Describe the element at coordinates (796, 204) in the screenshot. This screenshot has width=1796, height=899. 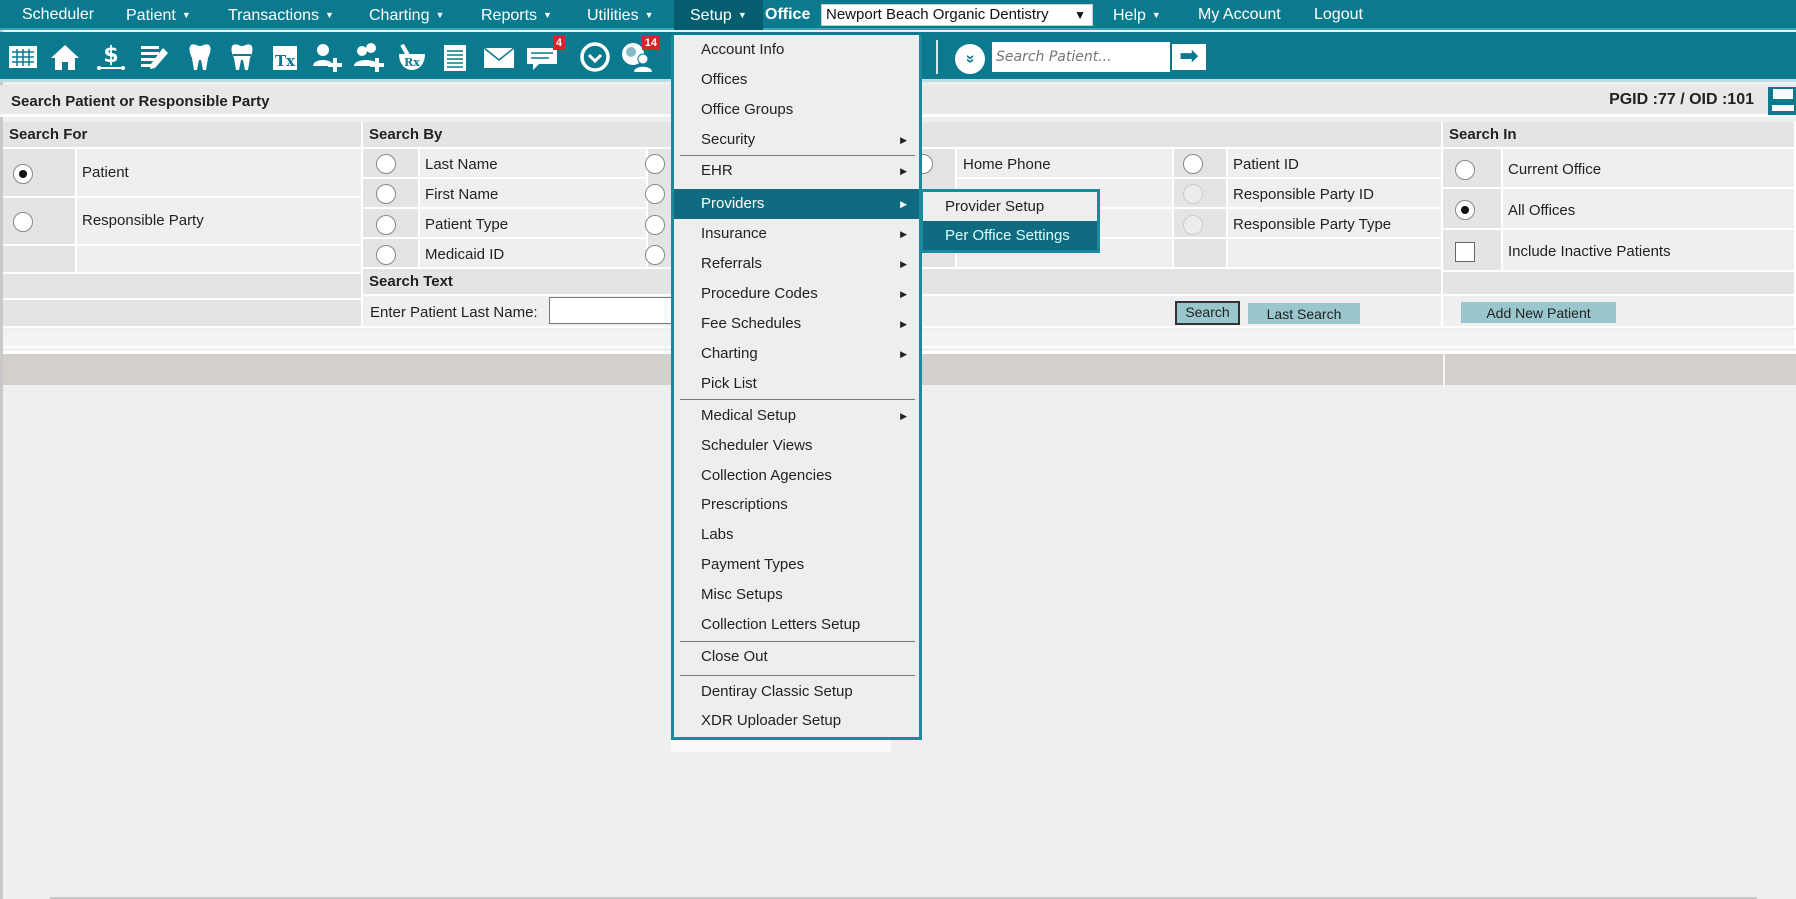
I see `menu-item-providers: Providers ▶` at that location.